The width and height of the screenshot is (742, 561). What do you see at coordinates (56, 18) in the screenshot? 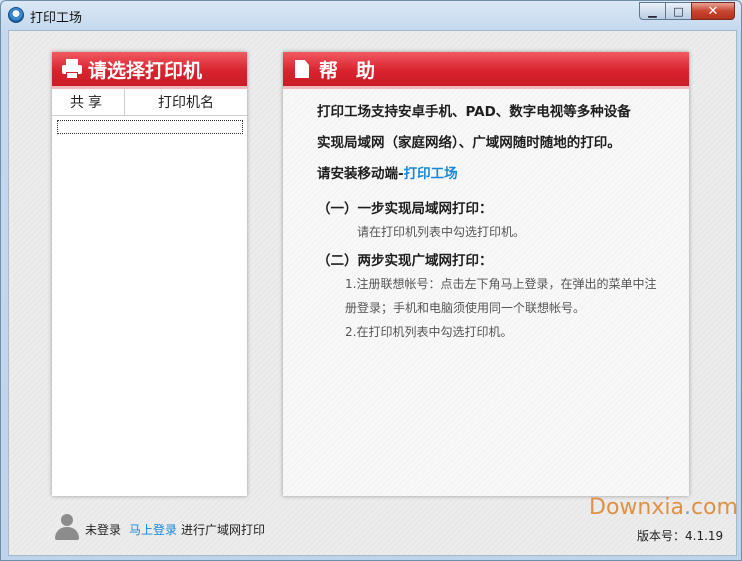
I see `window-title: 打印工场` at bounding box center [56, 18].